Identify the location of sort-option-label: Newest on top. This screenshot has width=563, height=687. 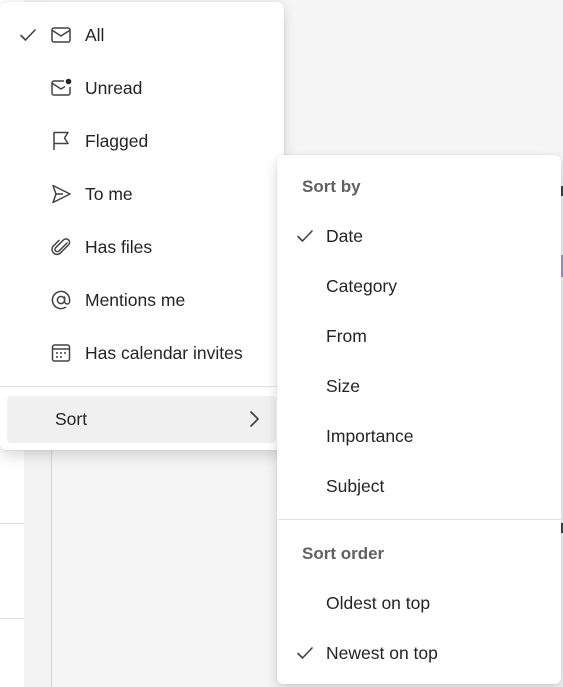
(382, 652).